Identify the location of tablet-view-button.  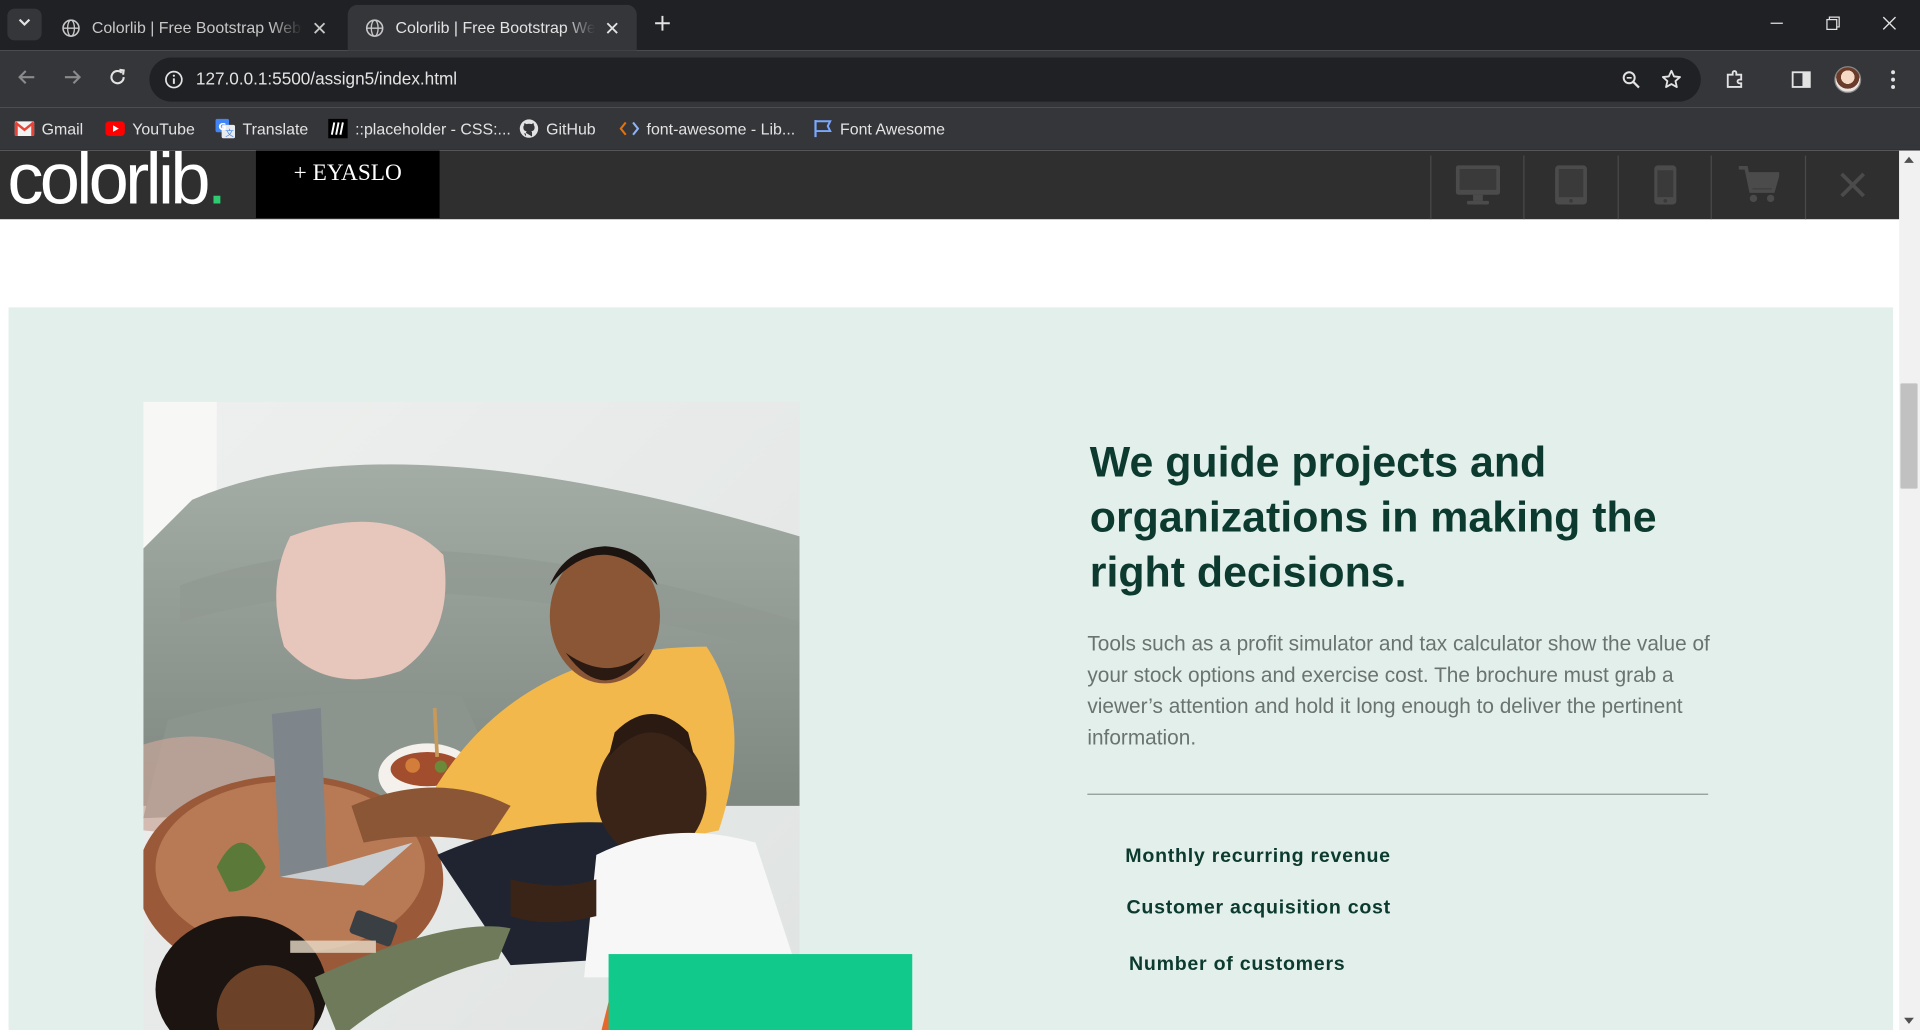
(1569, 187).